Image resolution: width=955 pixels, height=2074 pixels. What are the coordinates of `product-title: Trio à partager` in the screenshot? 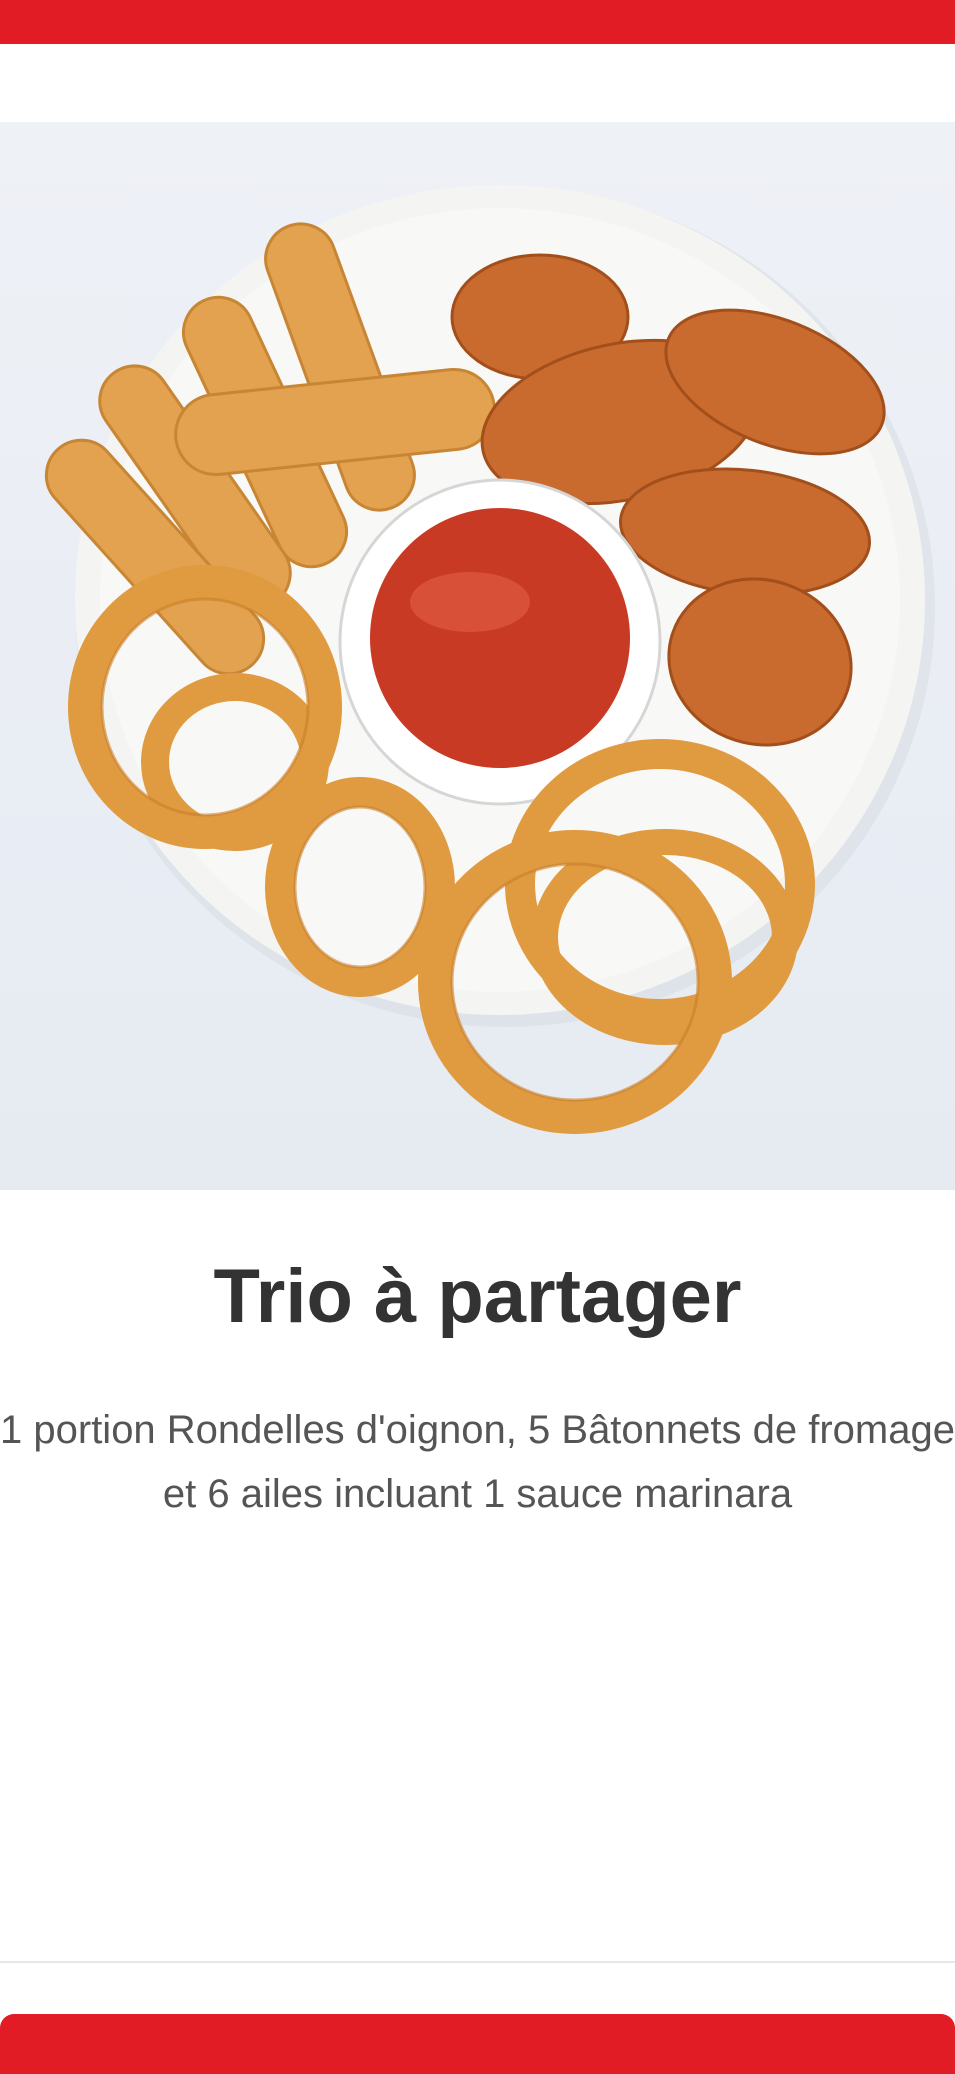 It's located at (477, 1296).